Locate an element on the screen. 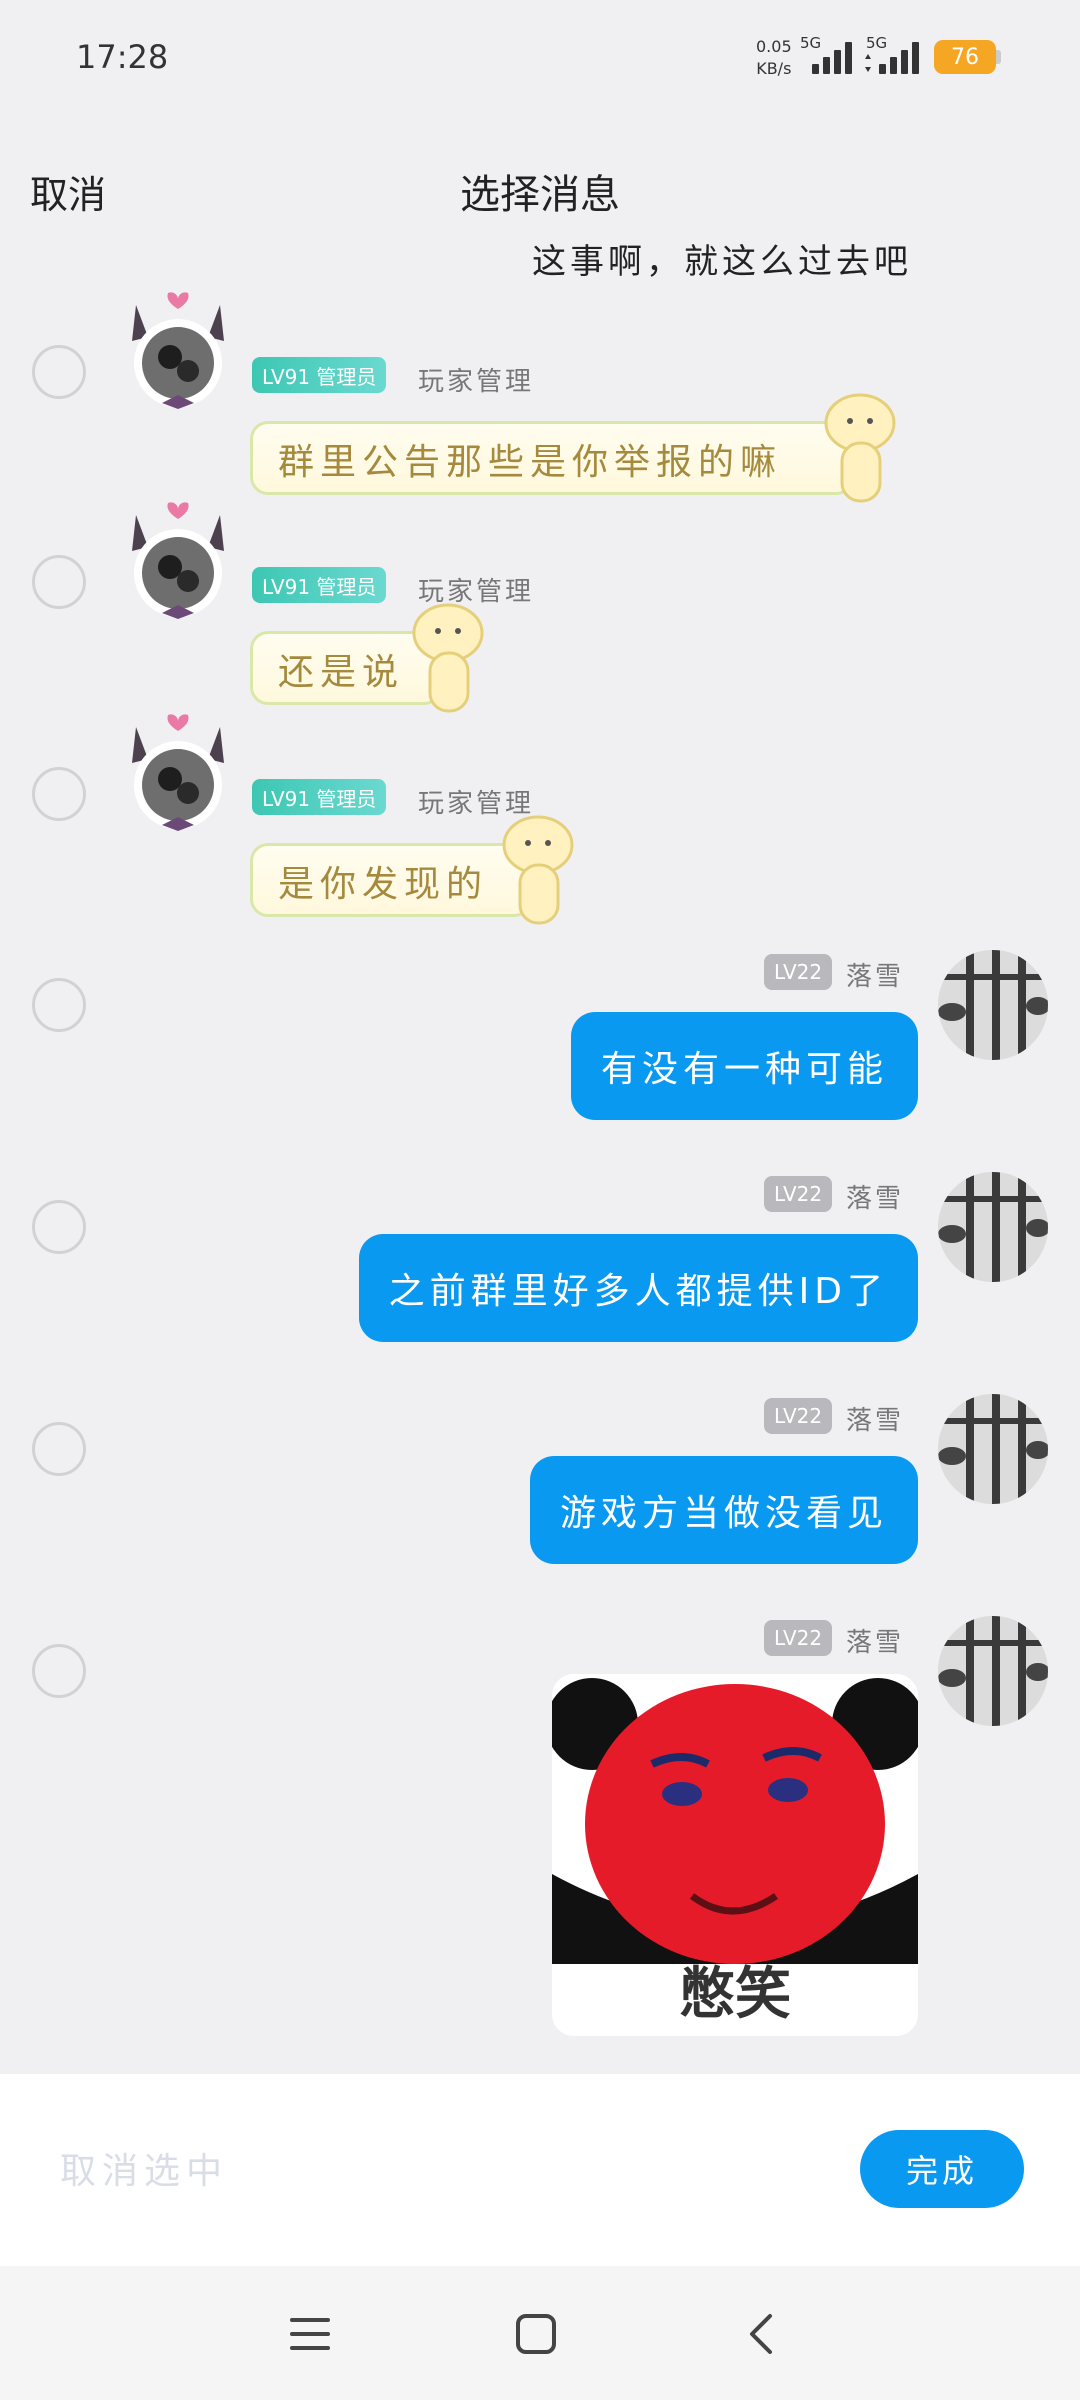  network-speed-value: 0.05 is located at coordinates (774, 46).